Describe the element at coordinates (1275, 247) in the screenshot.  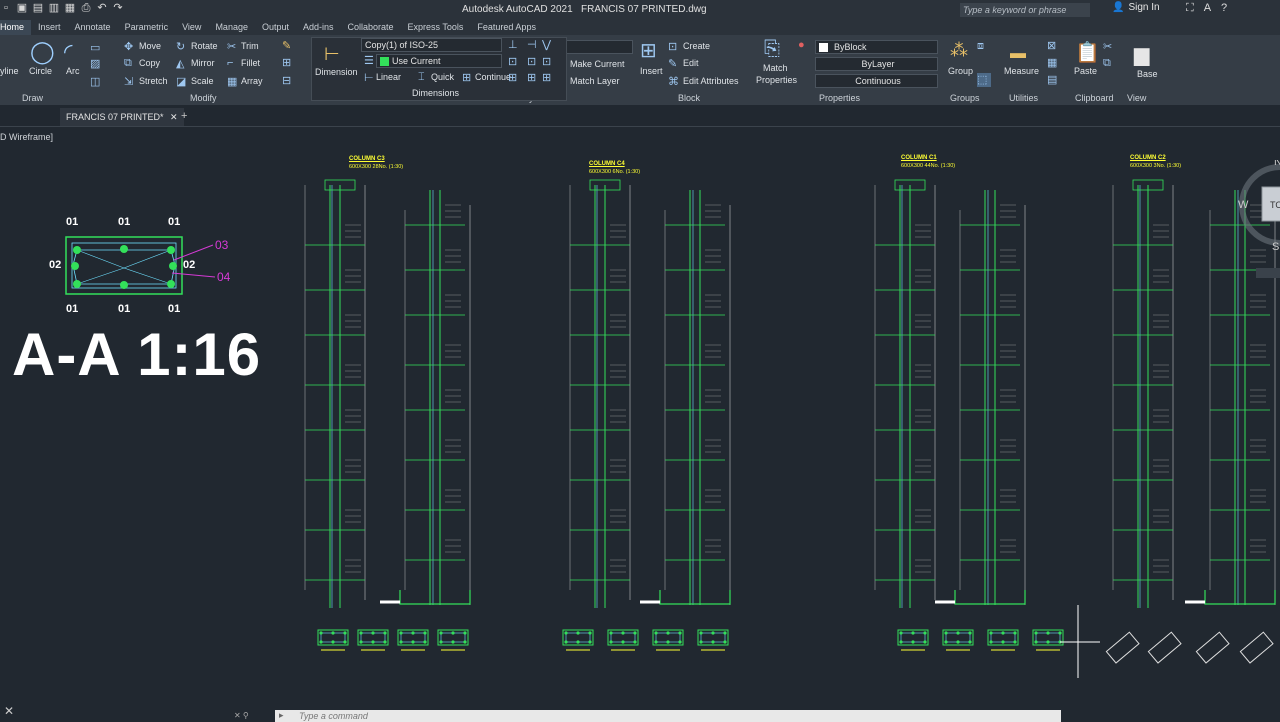
I see `svg-text: S` at that location.